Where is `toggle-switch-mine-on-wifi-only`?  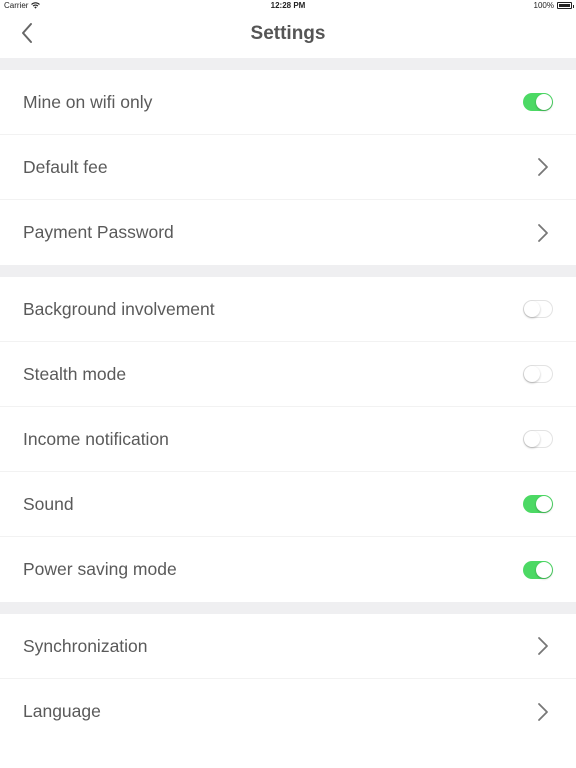 toggle-switch-mine-on-wifi-only is located at coordinates (538, 102).